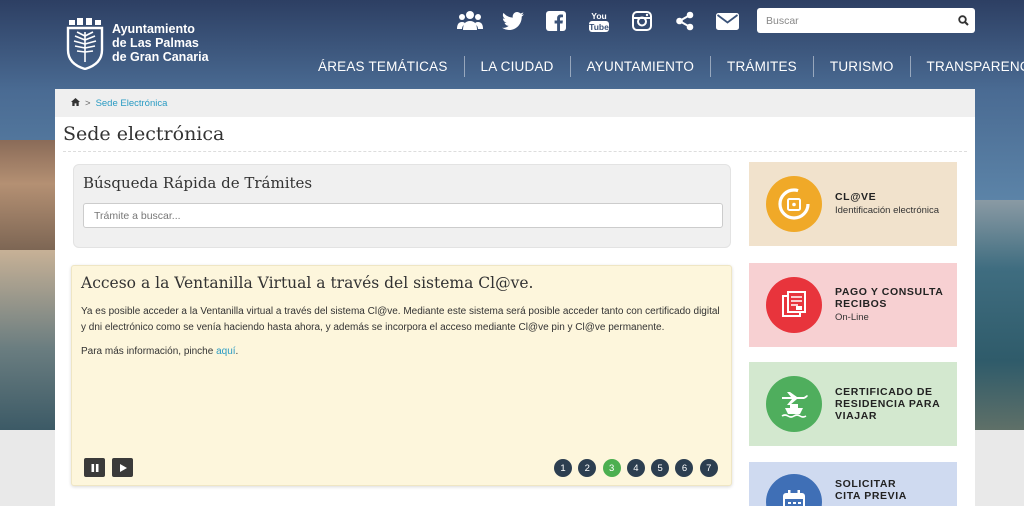 The width and height of the screenshot is (1024, 506). I want to click on slide-more-info: Para más información, pinche aquí., so click(401, 352).